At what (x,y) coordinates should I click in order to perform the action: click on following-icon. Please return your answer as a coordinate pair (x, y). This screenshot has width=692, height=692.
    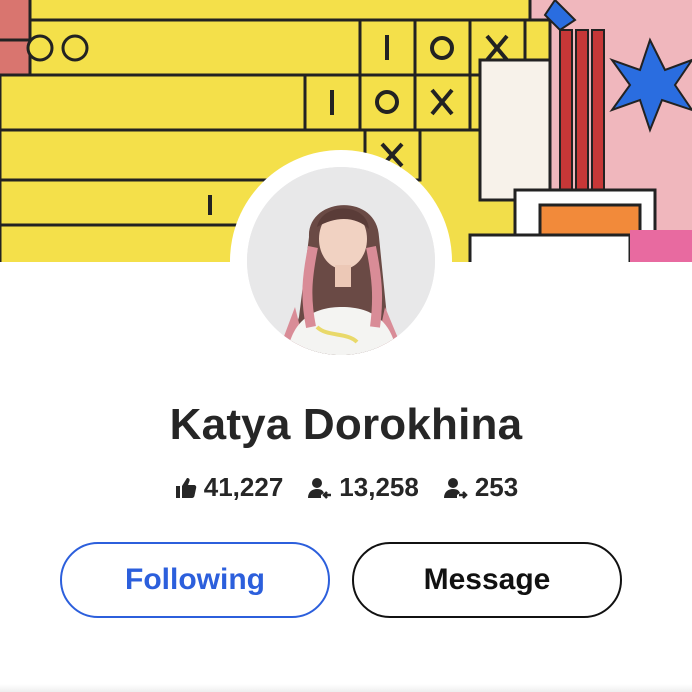
    Looking at the image, I should click on (456, 488).